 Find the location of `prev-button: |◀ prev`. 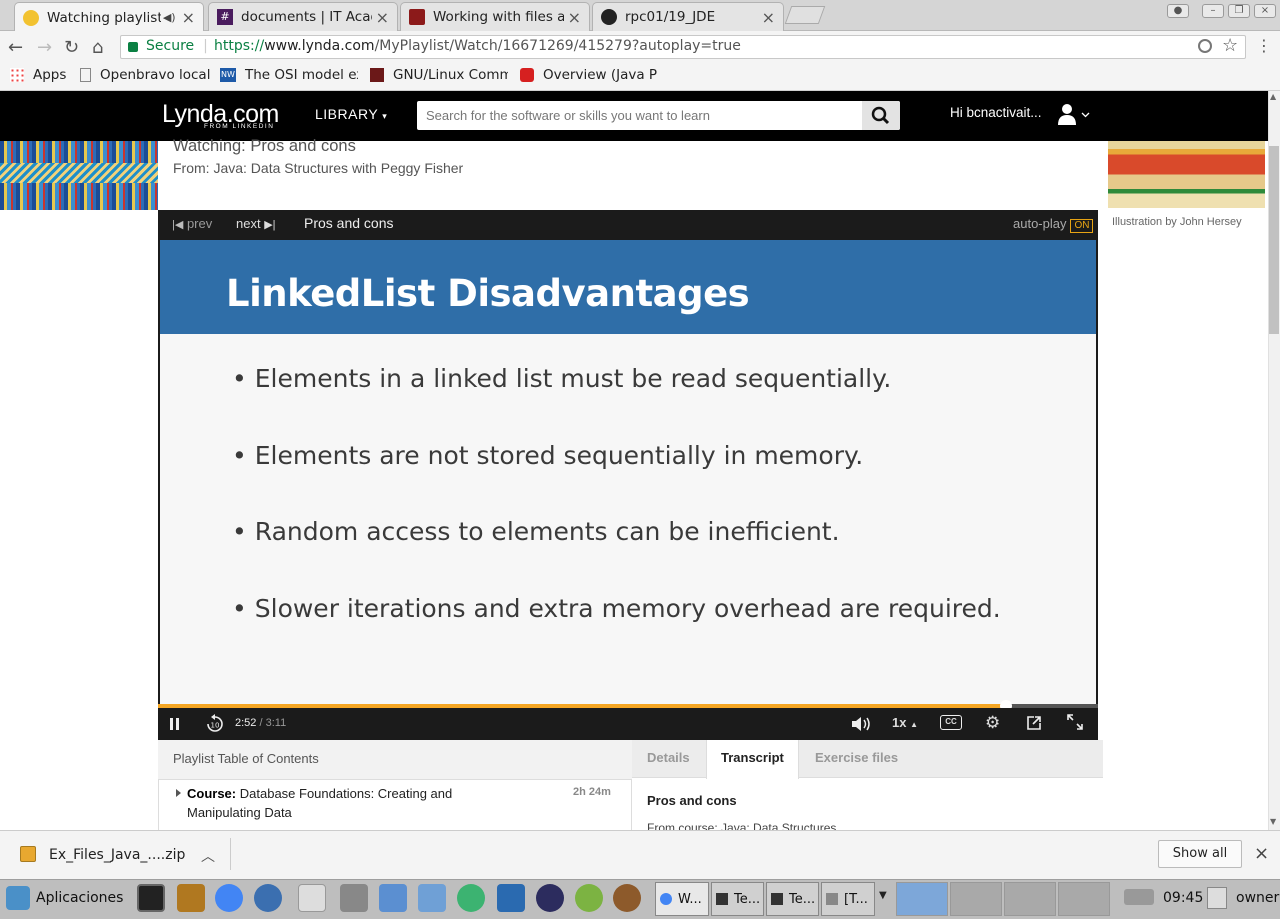

prev-button: |◀ prev is located at coordinates (192, 223).